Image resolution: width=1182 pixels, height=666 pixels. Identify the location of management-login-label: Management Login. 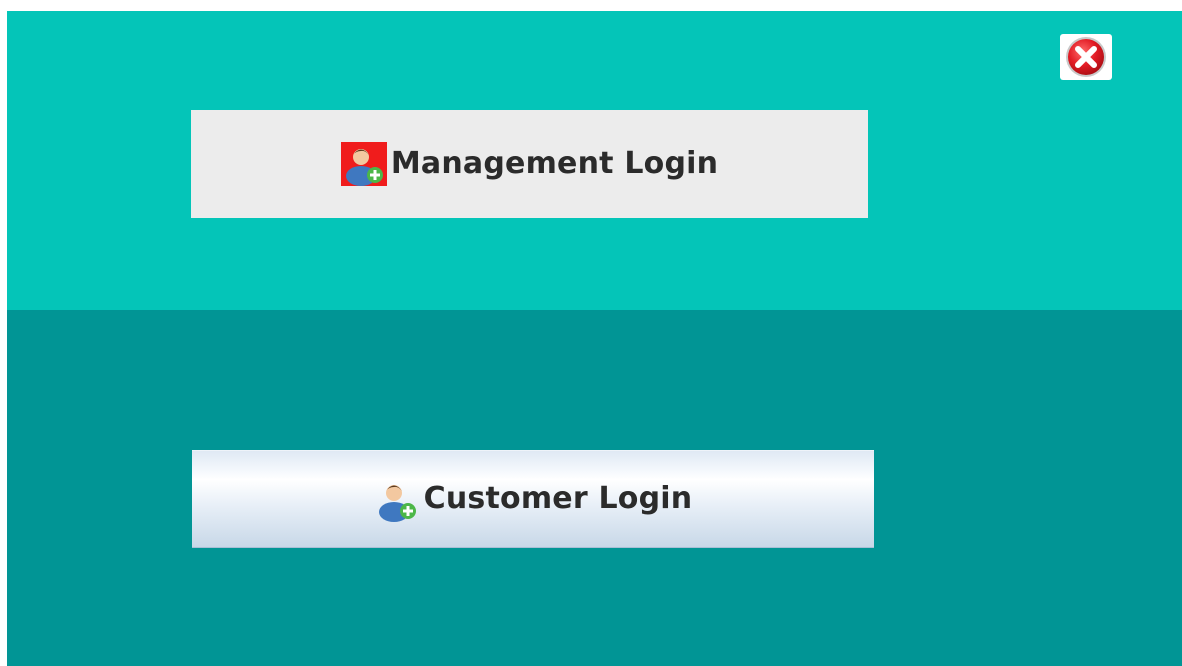
(554, 163).